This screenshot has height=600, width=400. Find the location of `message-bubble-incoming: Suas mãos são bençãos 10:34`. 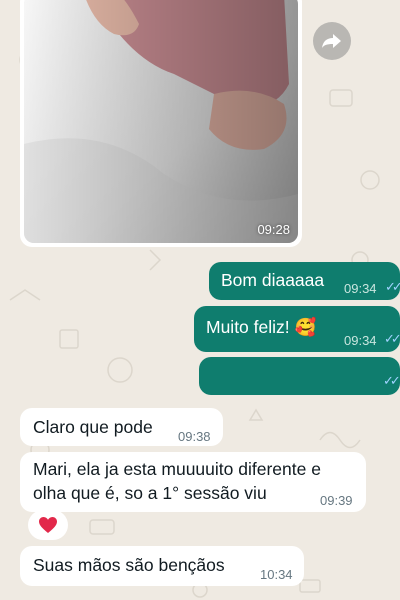

message-bubble-incoming: Suas mãos são bençãos 10:34 is located at coordinates (162, 566).